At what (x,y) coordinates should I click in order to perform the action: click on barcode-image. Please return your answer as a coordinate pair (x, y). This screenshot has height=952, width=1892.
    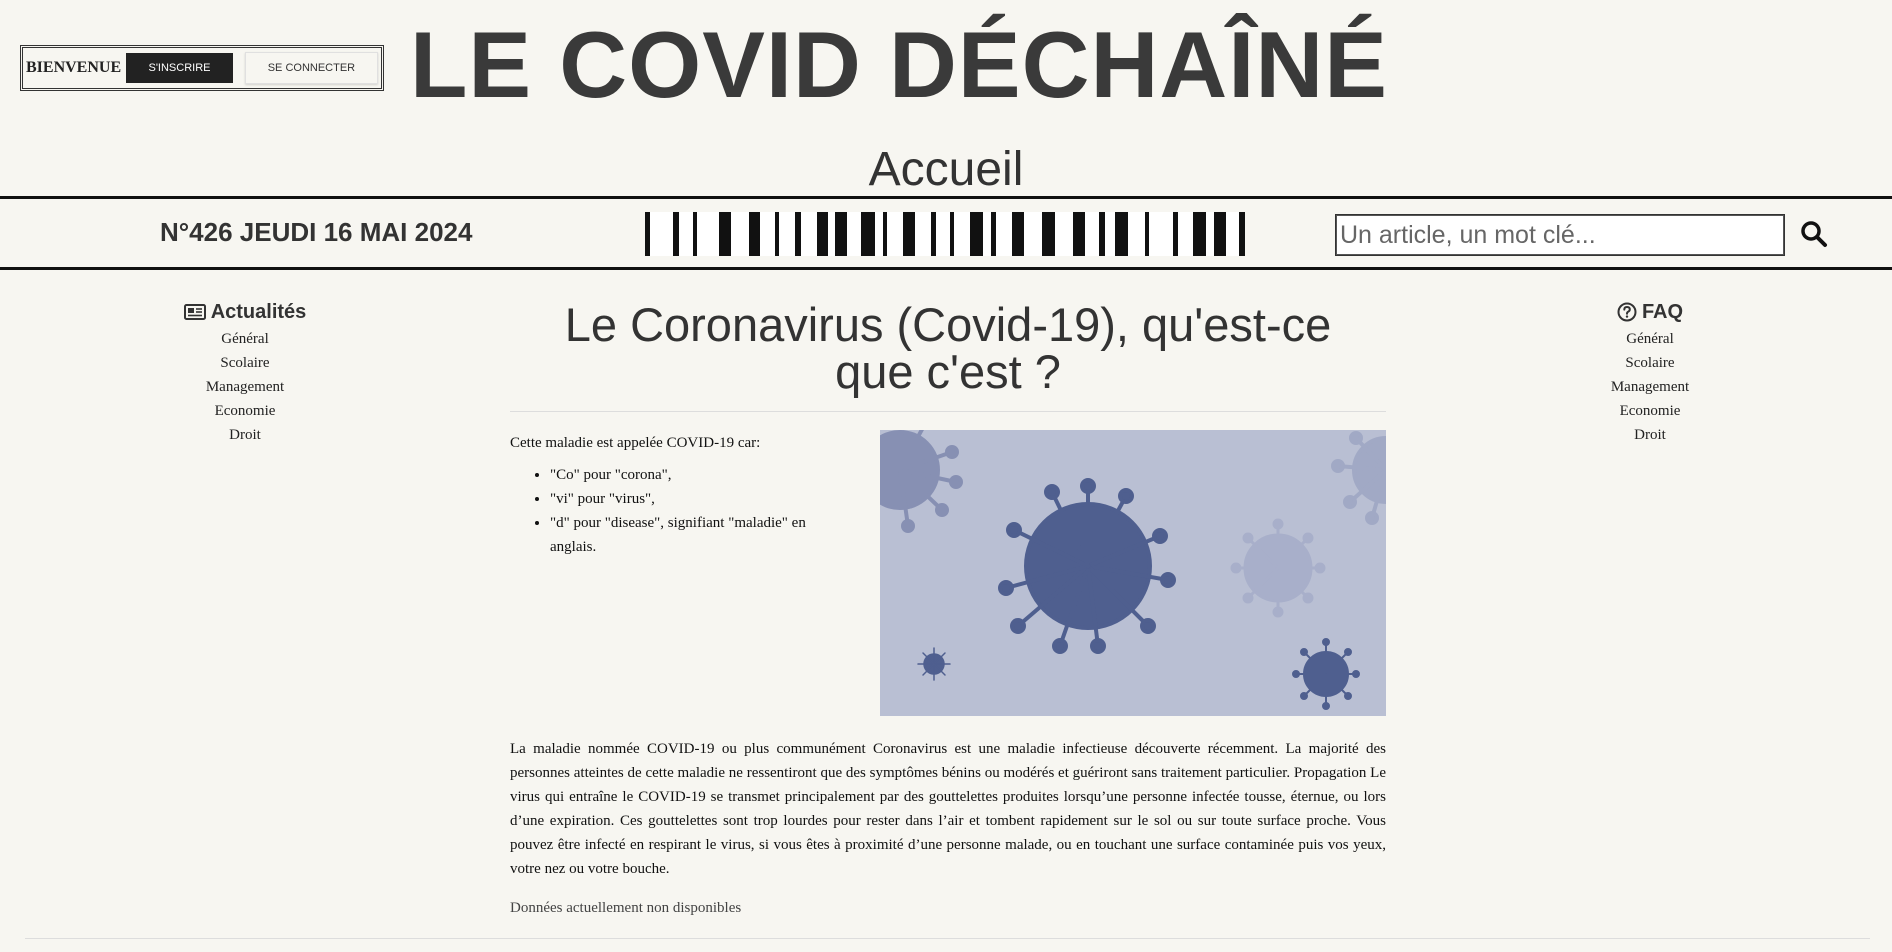
    Looking at the image, I should click on (945, 234).